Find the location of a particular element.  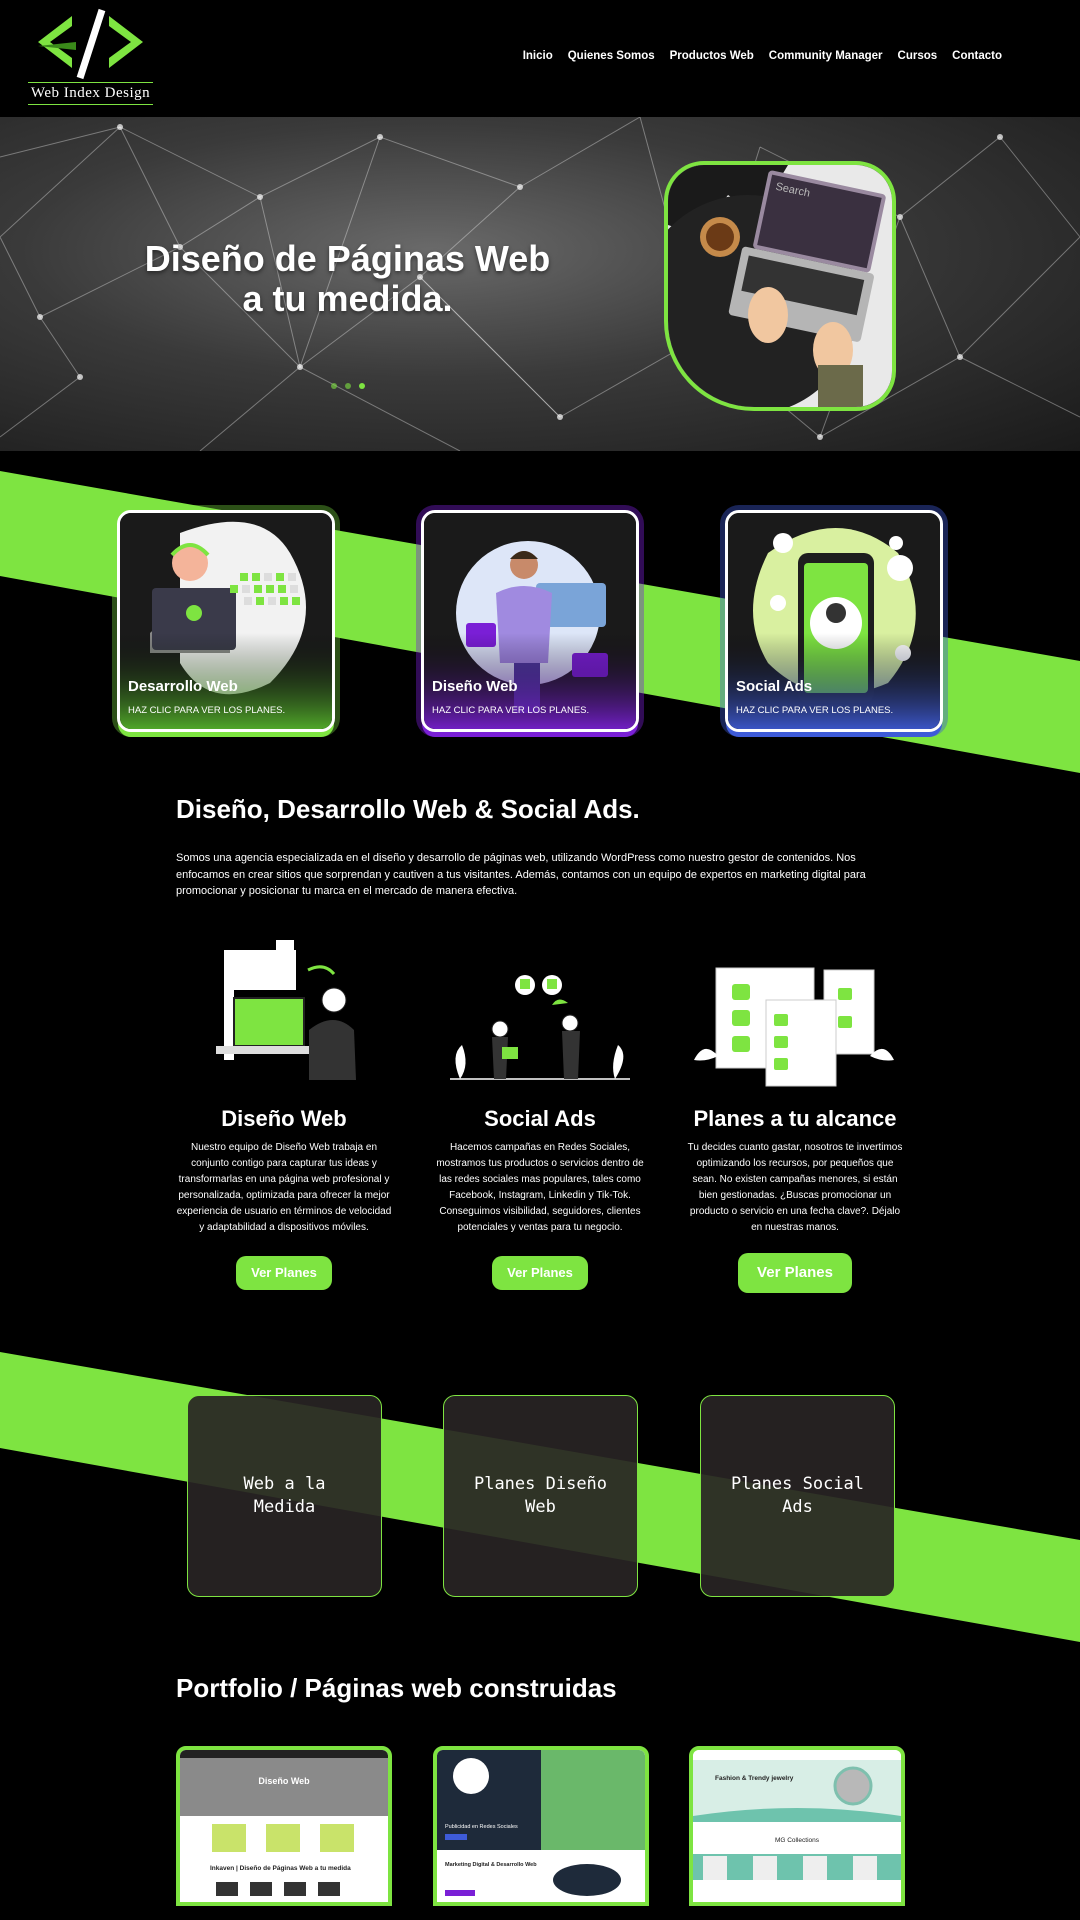

card-social-ads: Social Ads HAZ CLIC PARA VER LOS PLANES. is located at coordinates (834, 621).